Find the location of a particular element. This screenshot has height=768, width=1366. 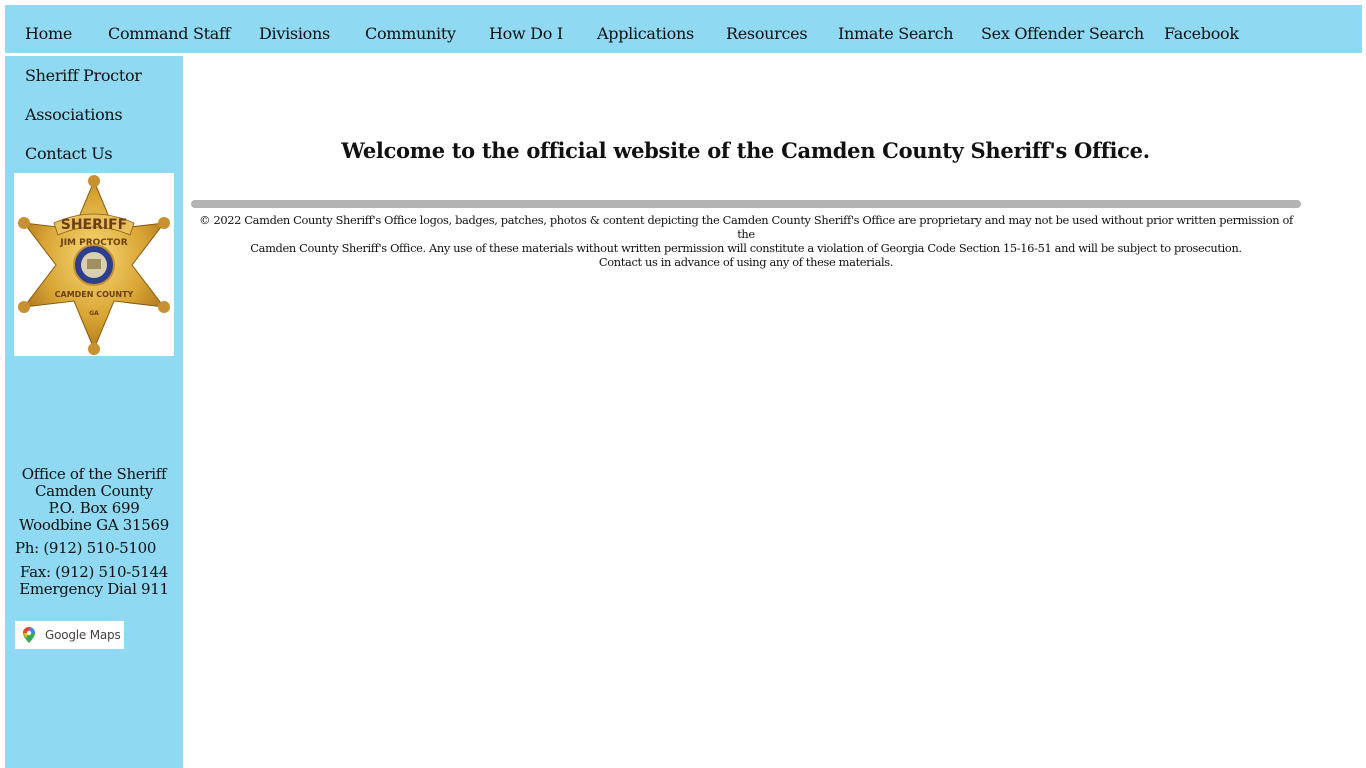

sidebar-link-sheriff-proctor: Sheriff Proctor is located at coordinates (83, 75).